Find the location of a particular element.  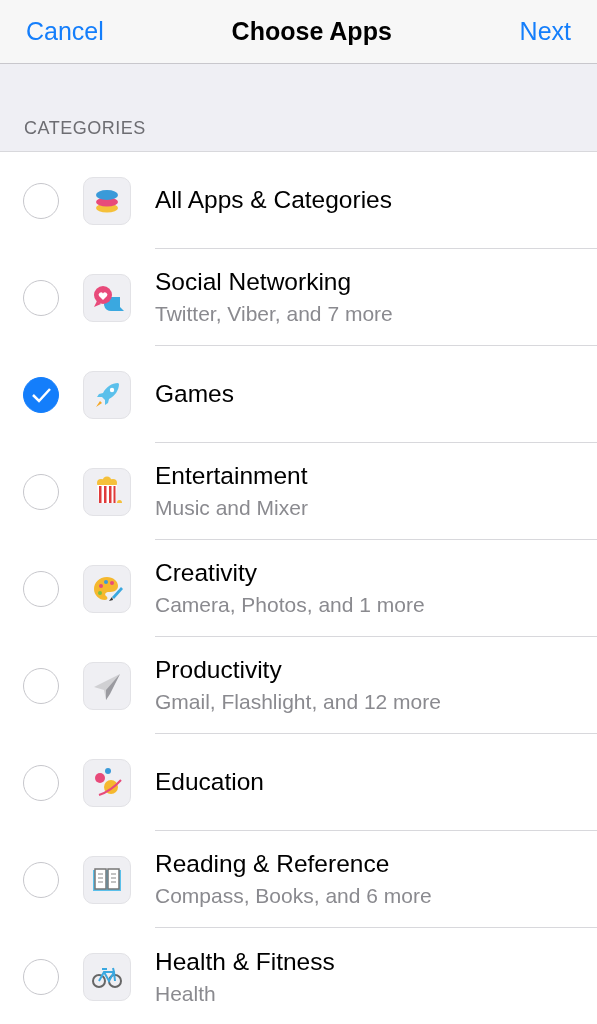

palette-icon is located at coordinates (107, 588).